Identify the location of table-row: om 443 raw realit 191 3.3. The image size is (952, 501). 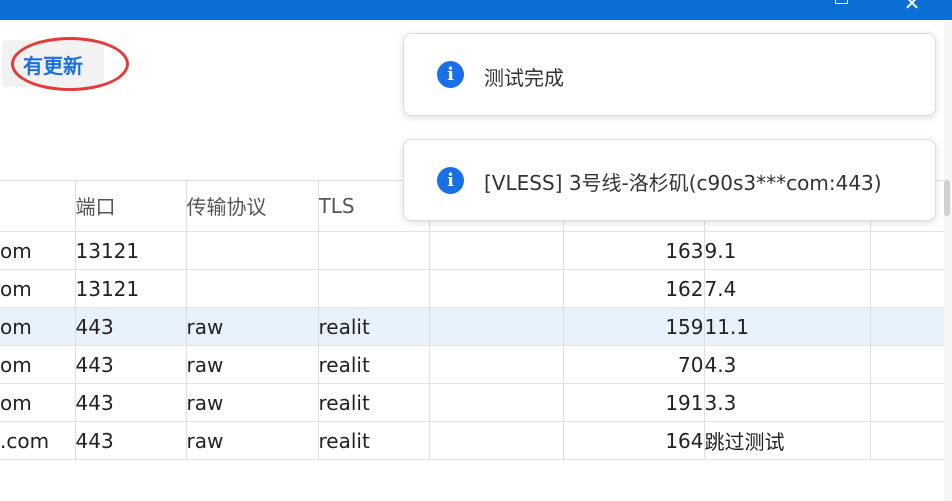
(472, 402).